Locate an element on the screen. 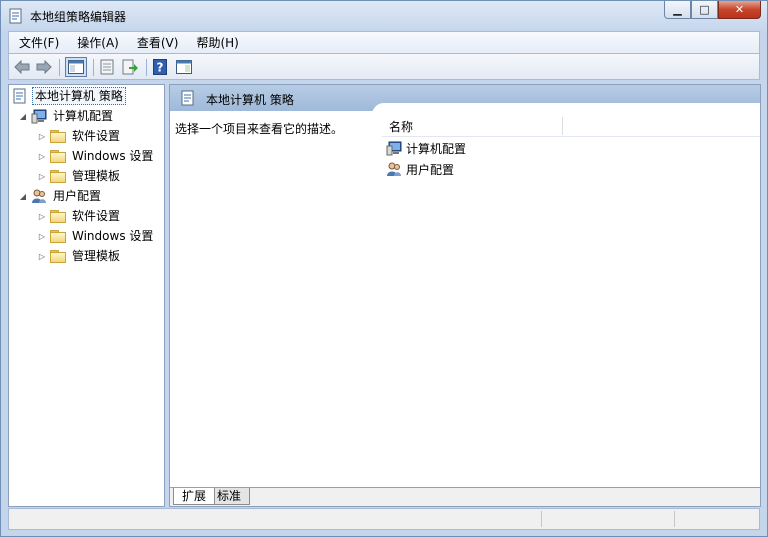  show-action-pane-button is located at coordinates (184, 67).